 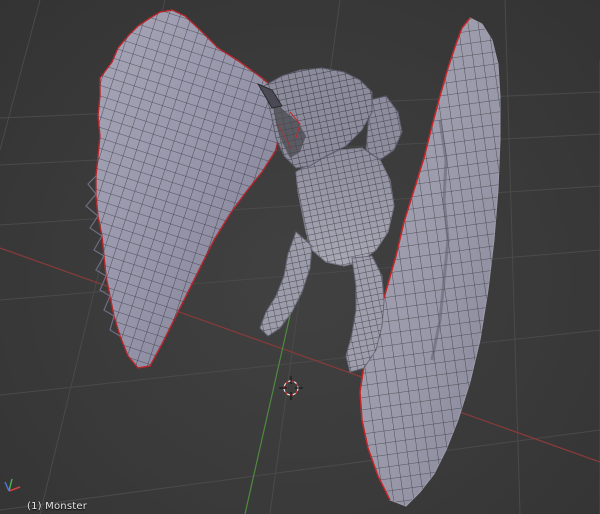 I want to click on 3d-cursor-icon, so click(x=291, y=388).